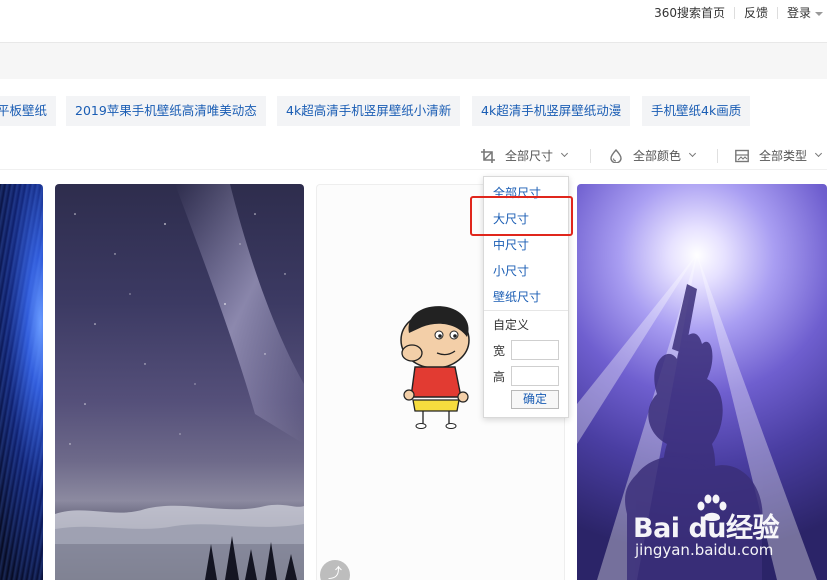 This screenshot has height=580, width=827. I want to click on confirm-button: 确定, so click(535, 399).